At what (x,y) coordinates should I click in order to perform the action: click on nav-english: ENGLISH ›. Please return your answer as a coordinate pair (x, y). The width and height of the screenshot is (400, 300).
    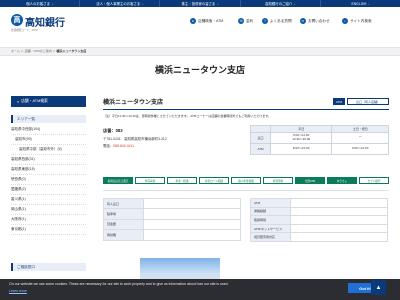
    Looking at the image, I should click on (360, 3).